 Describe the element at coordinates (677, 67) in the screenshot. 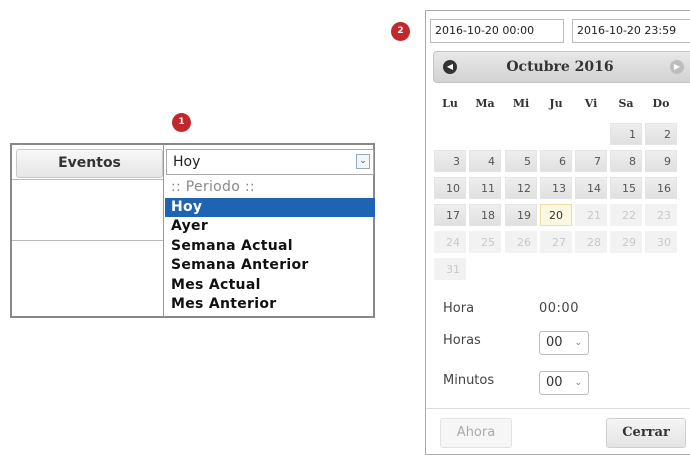

I see `next-month-icon: ▶` at that location.